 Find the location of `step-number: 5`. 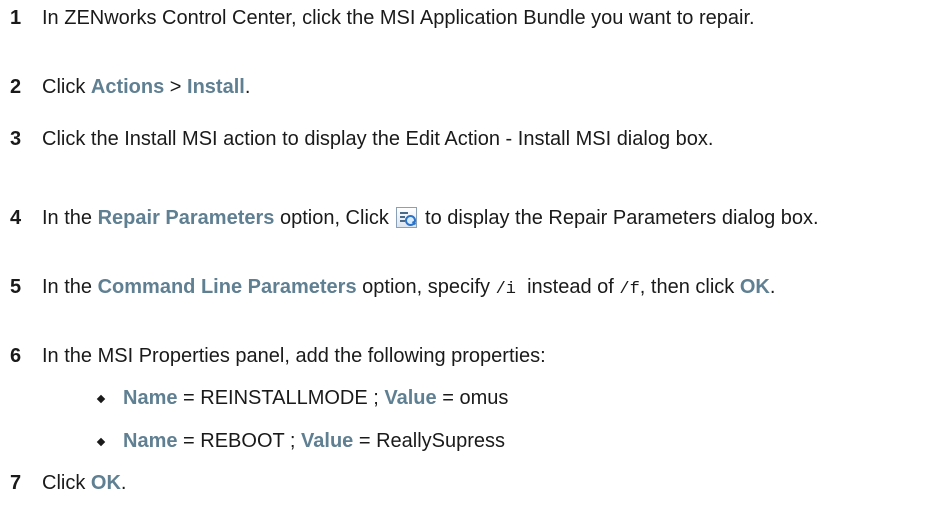

step-number: 5 is located at coordinates (16, 287).